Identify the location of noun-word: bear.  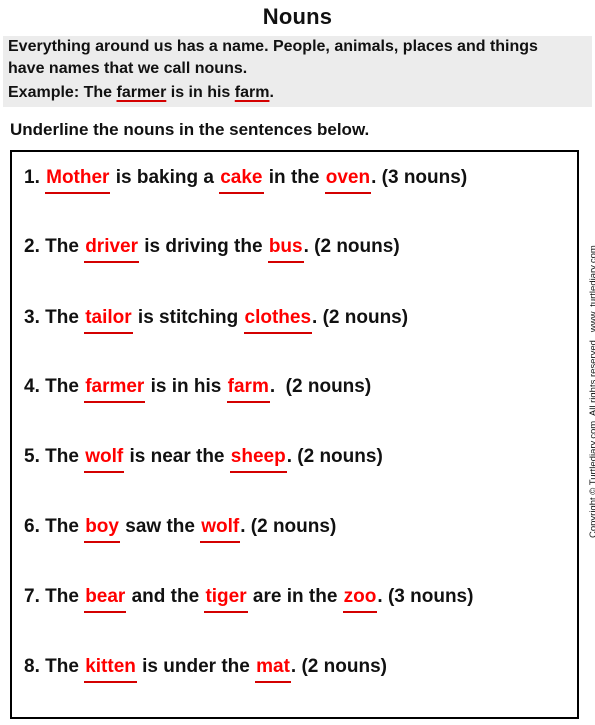
(105, 600).